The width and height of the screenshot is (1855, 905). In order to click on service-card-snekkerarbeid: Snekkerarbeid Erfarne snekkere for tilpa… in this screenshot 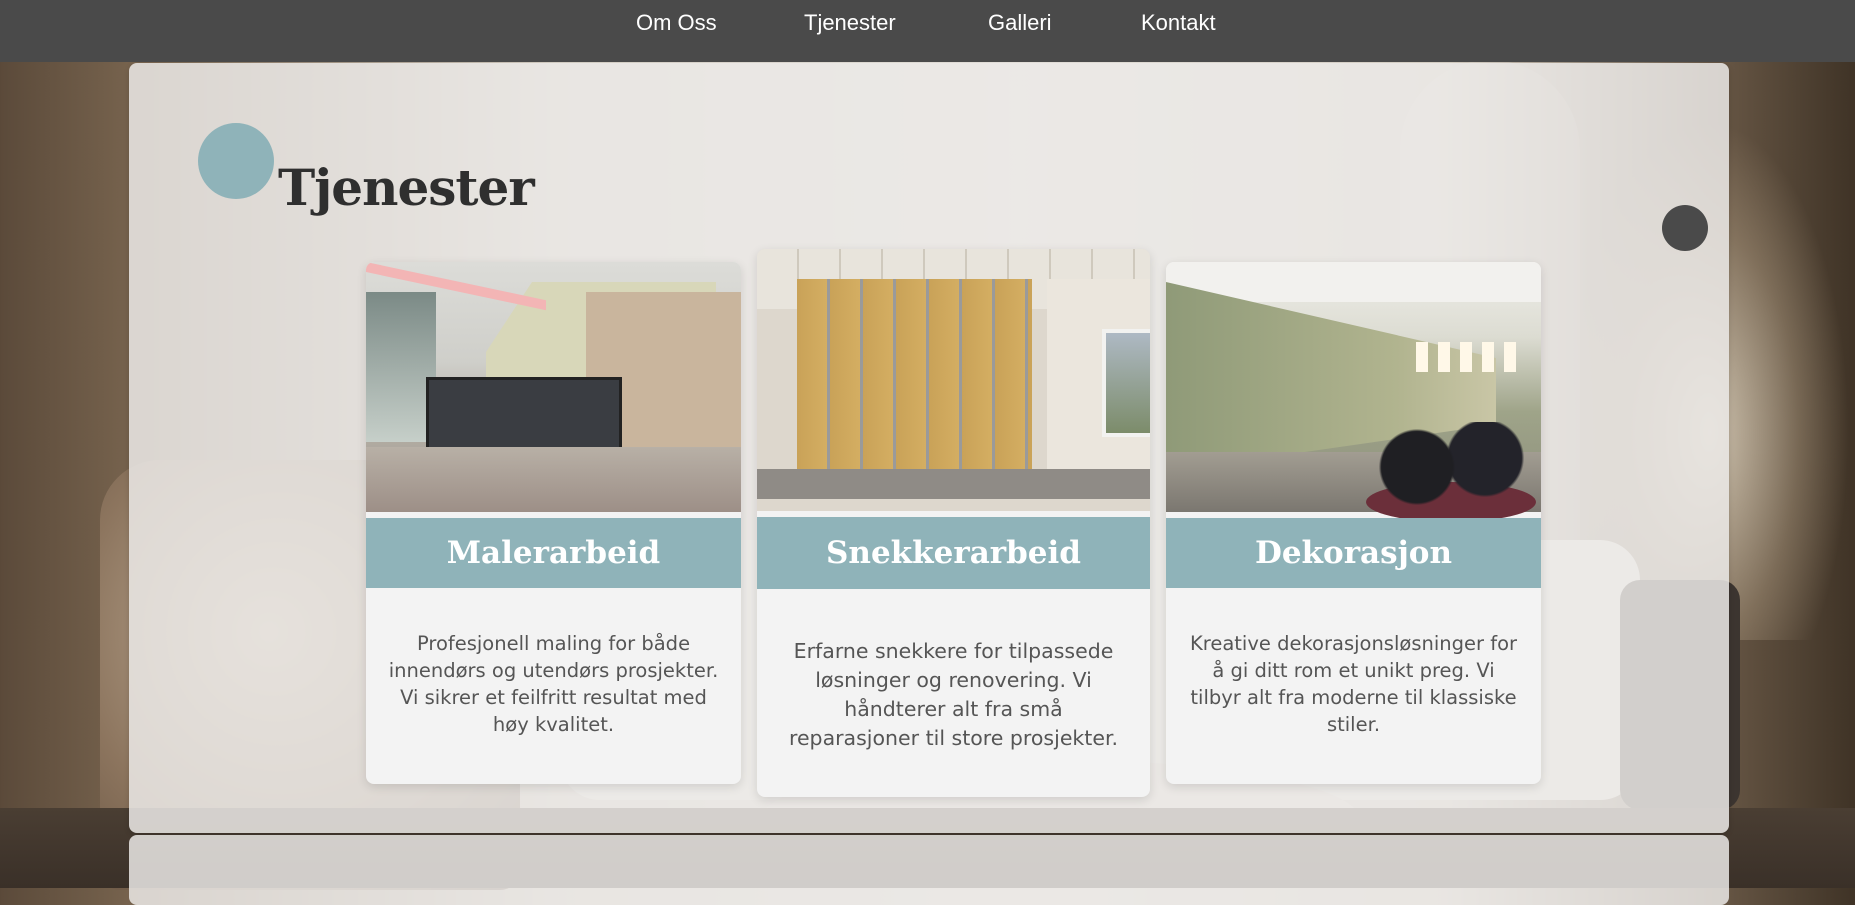, I will do `click(953, 523)`.